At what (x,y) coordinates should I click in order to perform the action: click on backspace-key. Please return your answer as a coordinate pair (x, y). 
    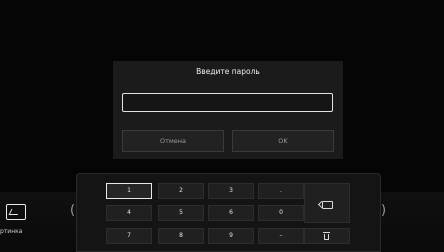
    Looking at the image, I should click on (327, 203).